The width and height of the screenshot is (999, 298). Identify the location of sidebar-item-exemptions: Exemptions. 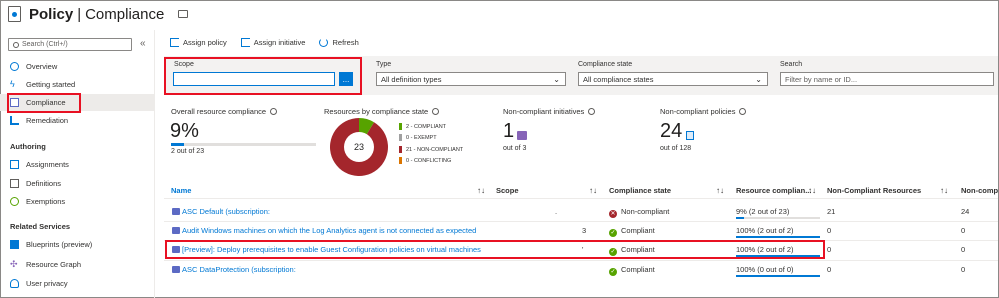
(77, 201).